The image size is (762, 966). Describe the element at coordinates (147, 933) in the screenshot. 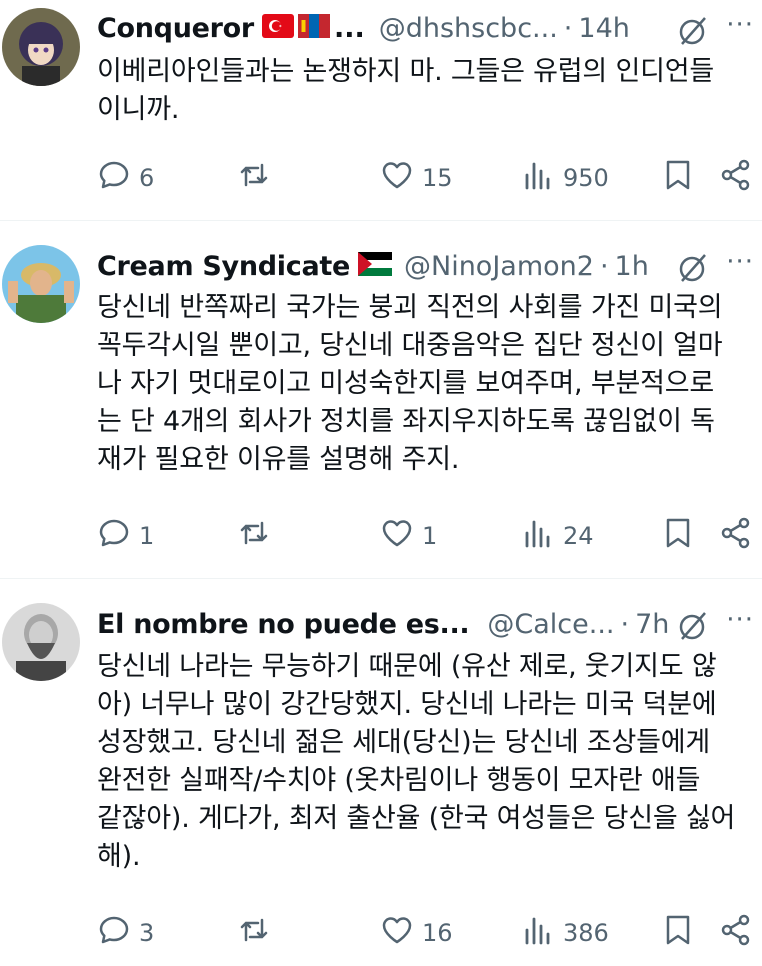

I see `reply-count: 3` at that location.